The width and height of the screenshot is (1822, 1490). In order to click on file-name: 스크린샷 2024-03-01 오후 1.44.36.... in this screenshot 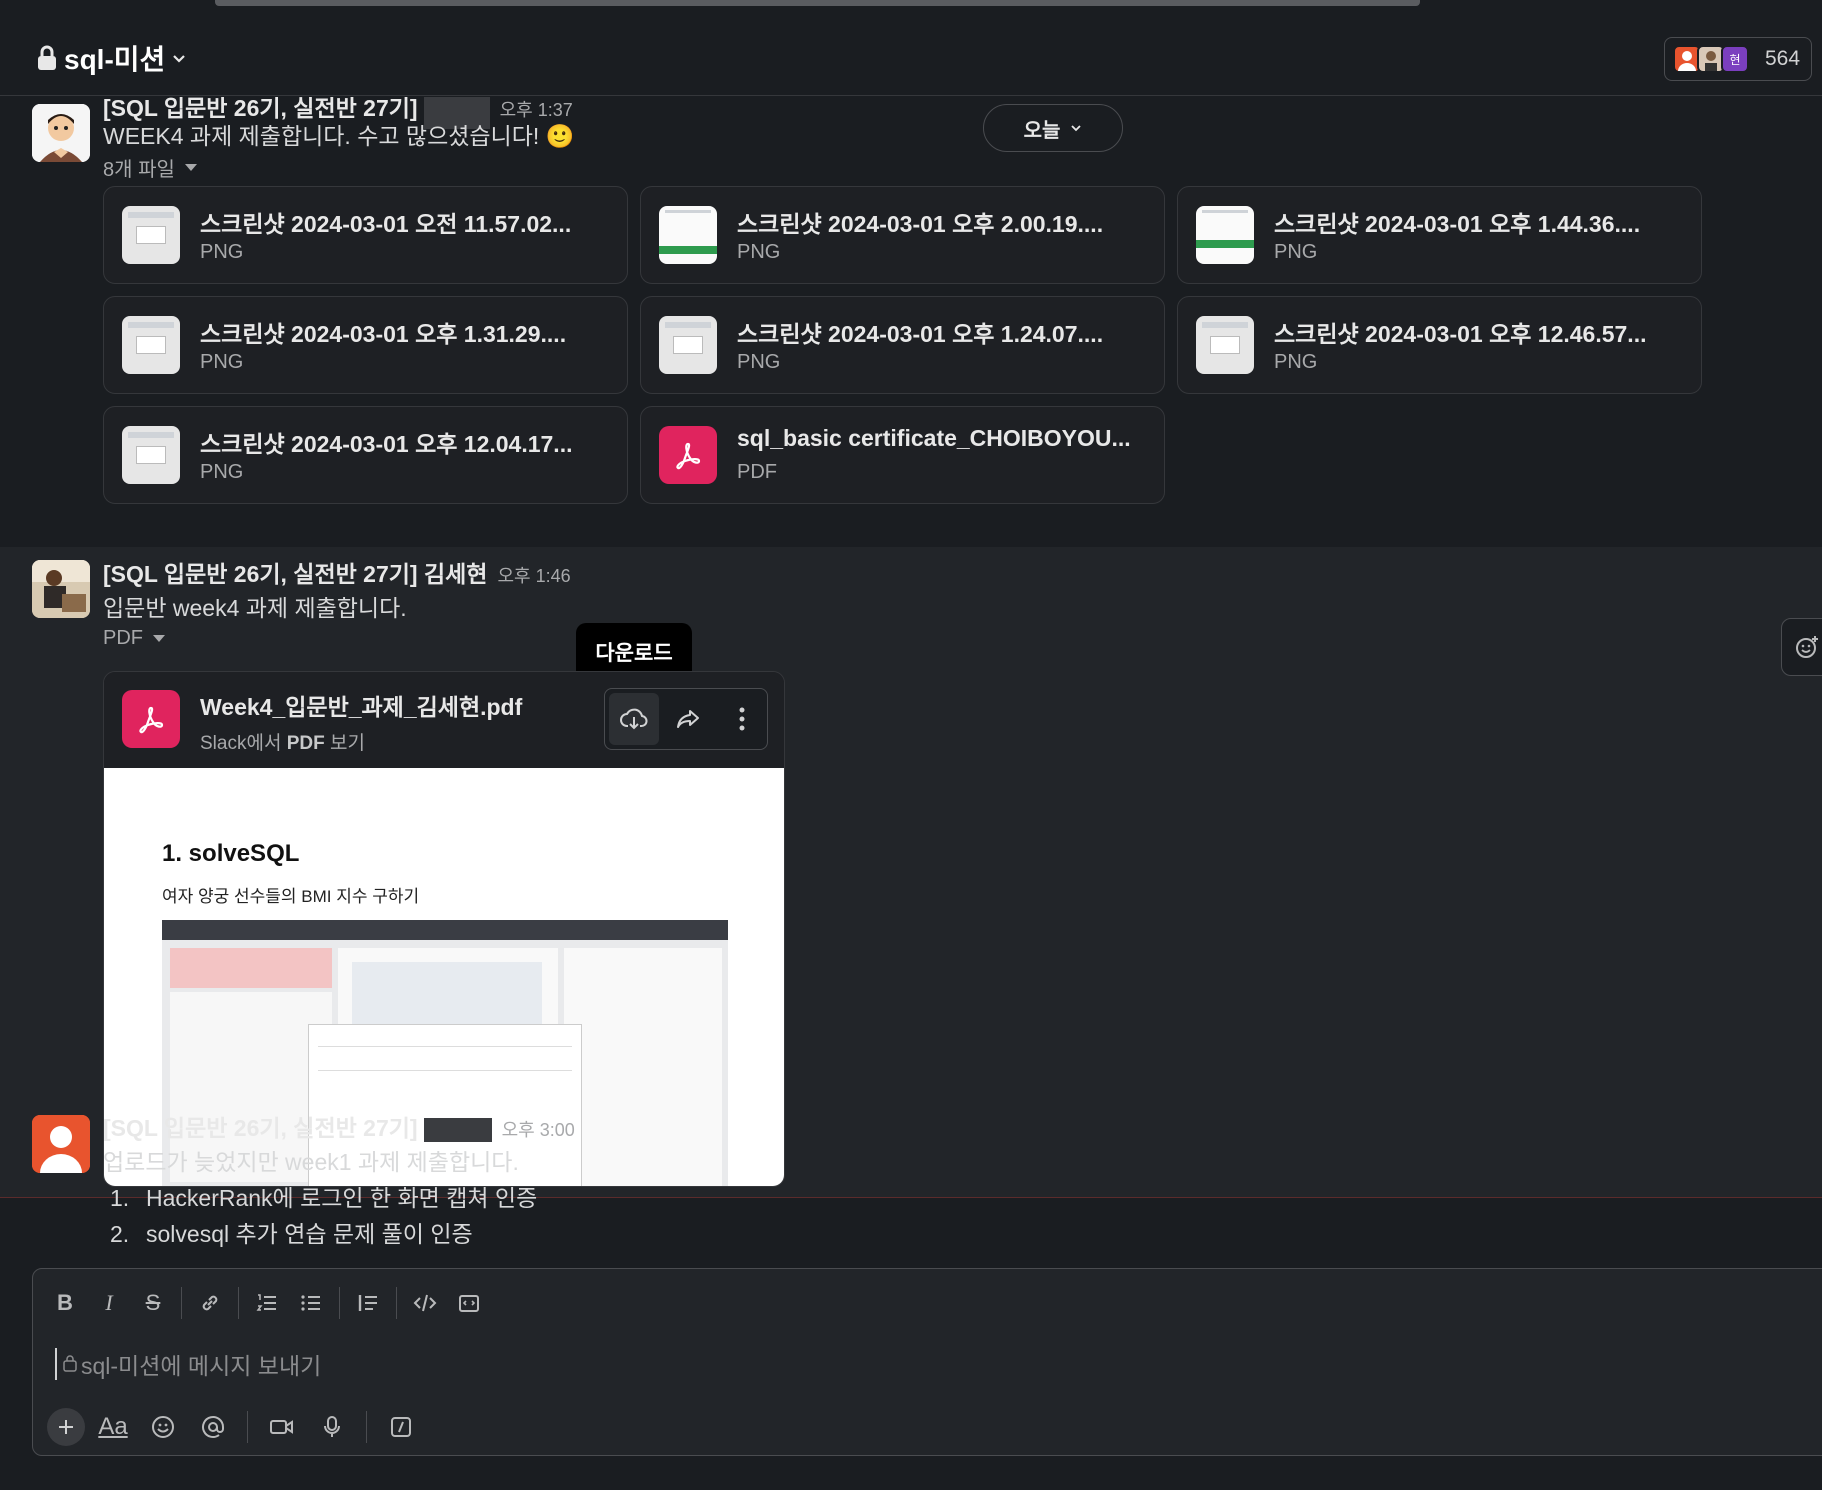, I will do `click(1457, 224)`.